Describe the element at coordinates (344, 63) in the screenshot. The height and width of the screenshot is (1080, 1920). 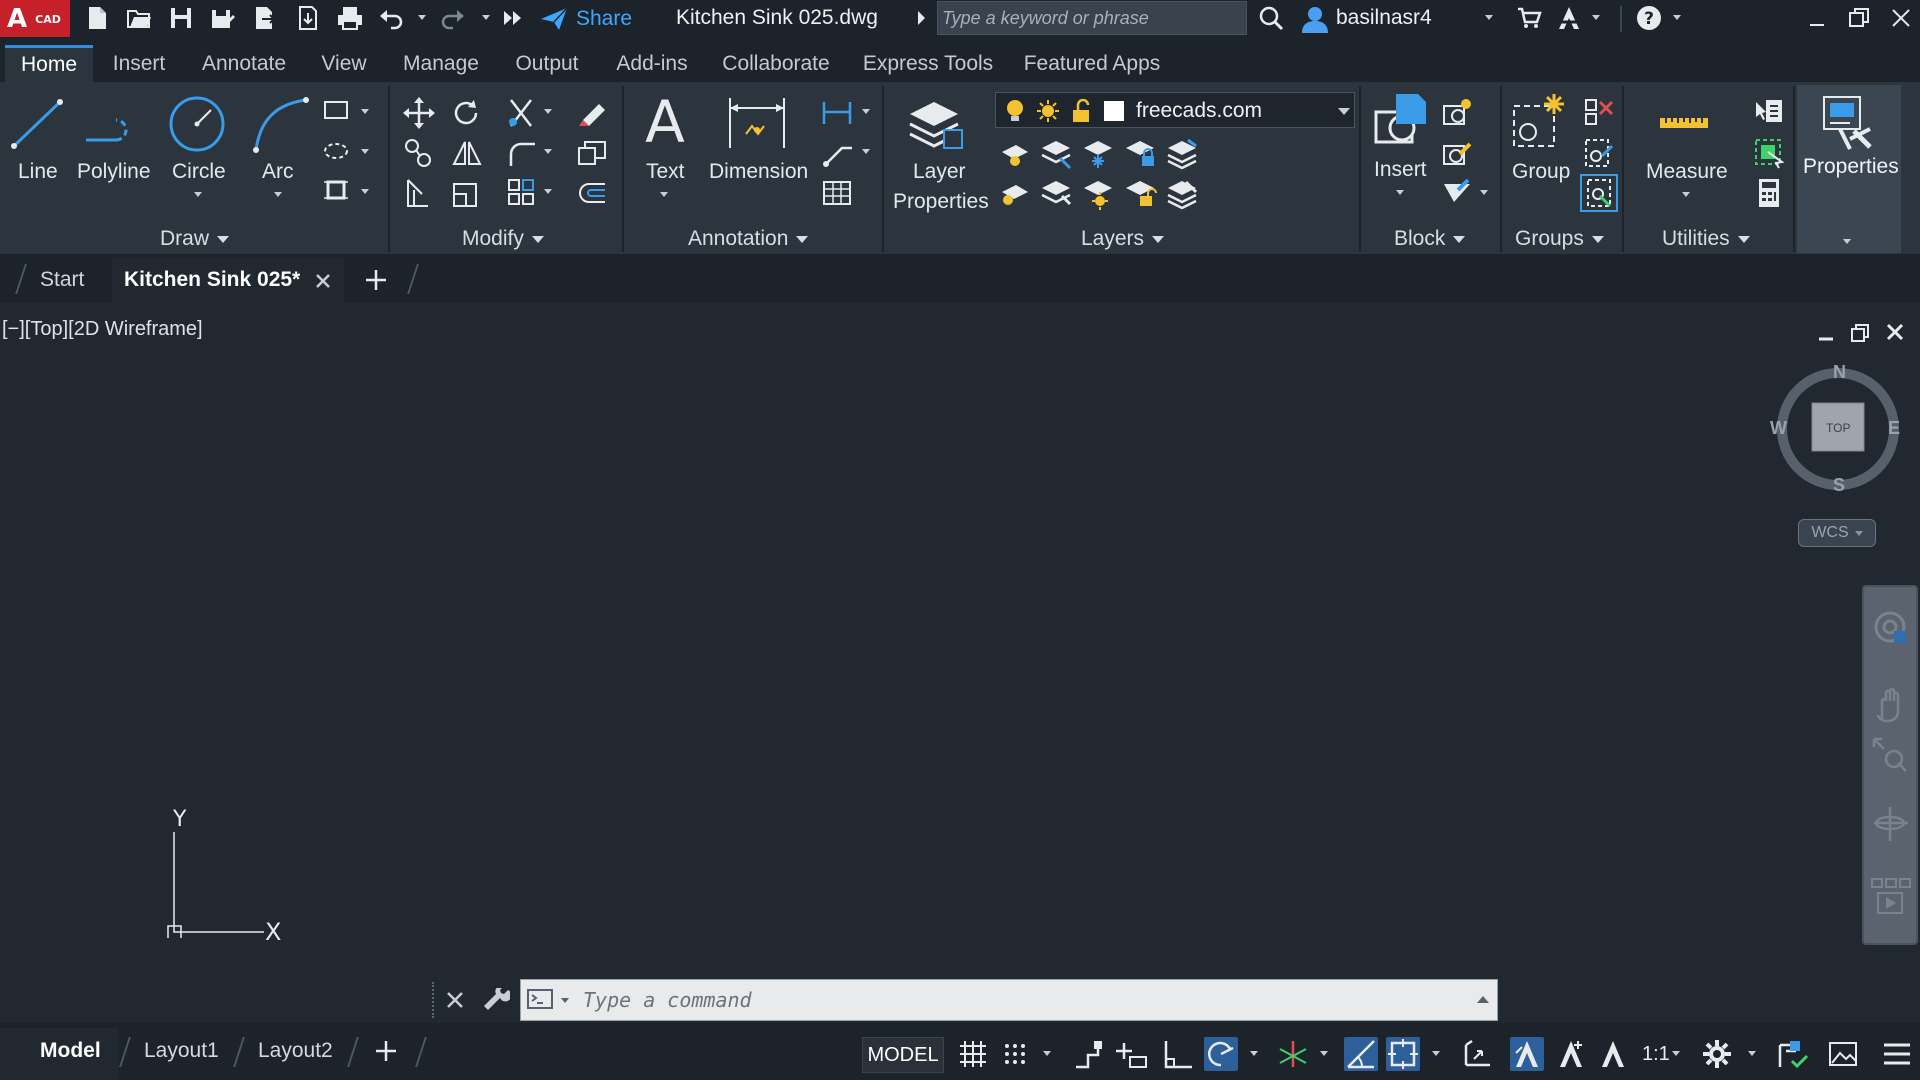
I see `tab-view: View` at that location.